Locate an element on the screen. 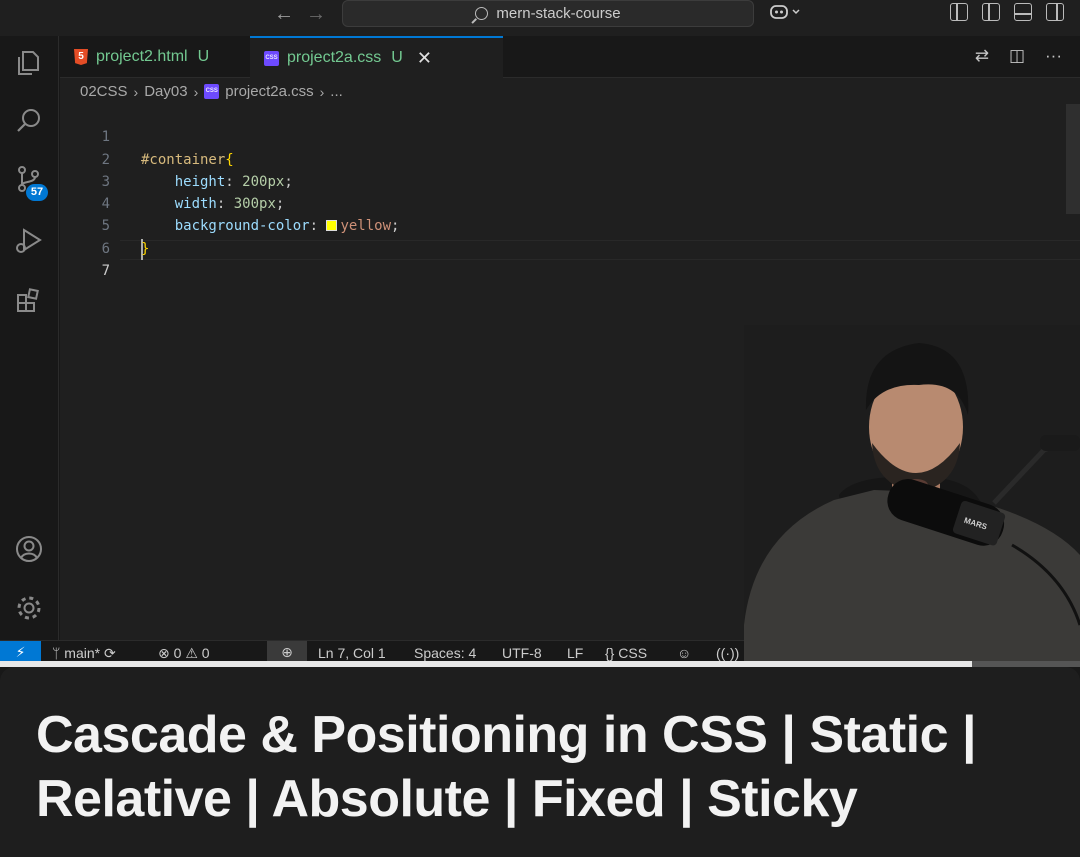 The width and height of the screenshot is (1080, 857). braces-icon: {} is located at coordinates (612, 653).